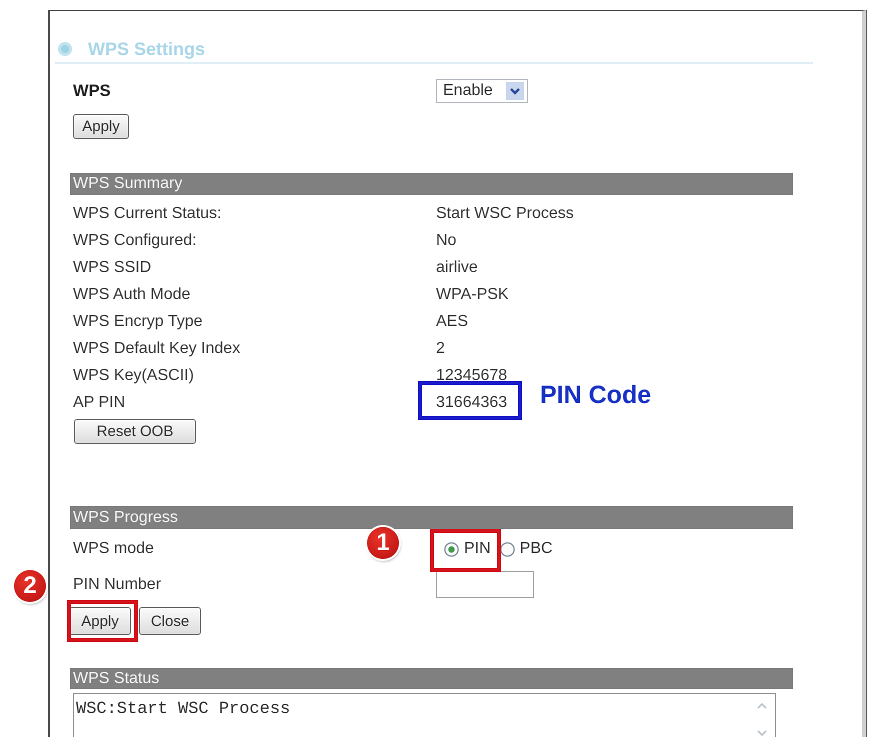 The height and width of the screenshot is (737, 870). Describe the element at coordinates (101, 126) in the screenshot. I see `apply-button: Apply` at that location.